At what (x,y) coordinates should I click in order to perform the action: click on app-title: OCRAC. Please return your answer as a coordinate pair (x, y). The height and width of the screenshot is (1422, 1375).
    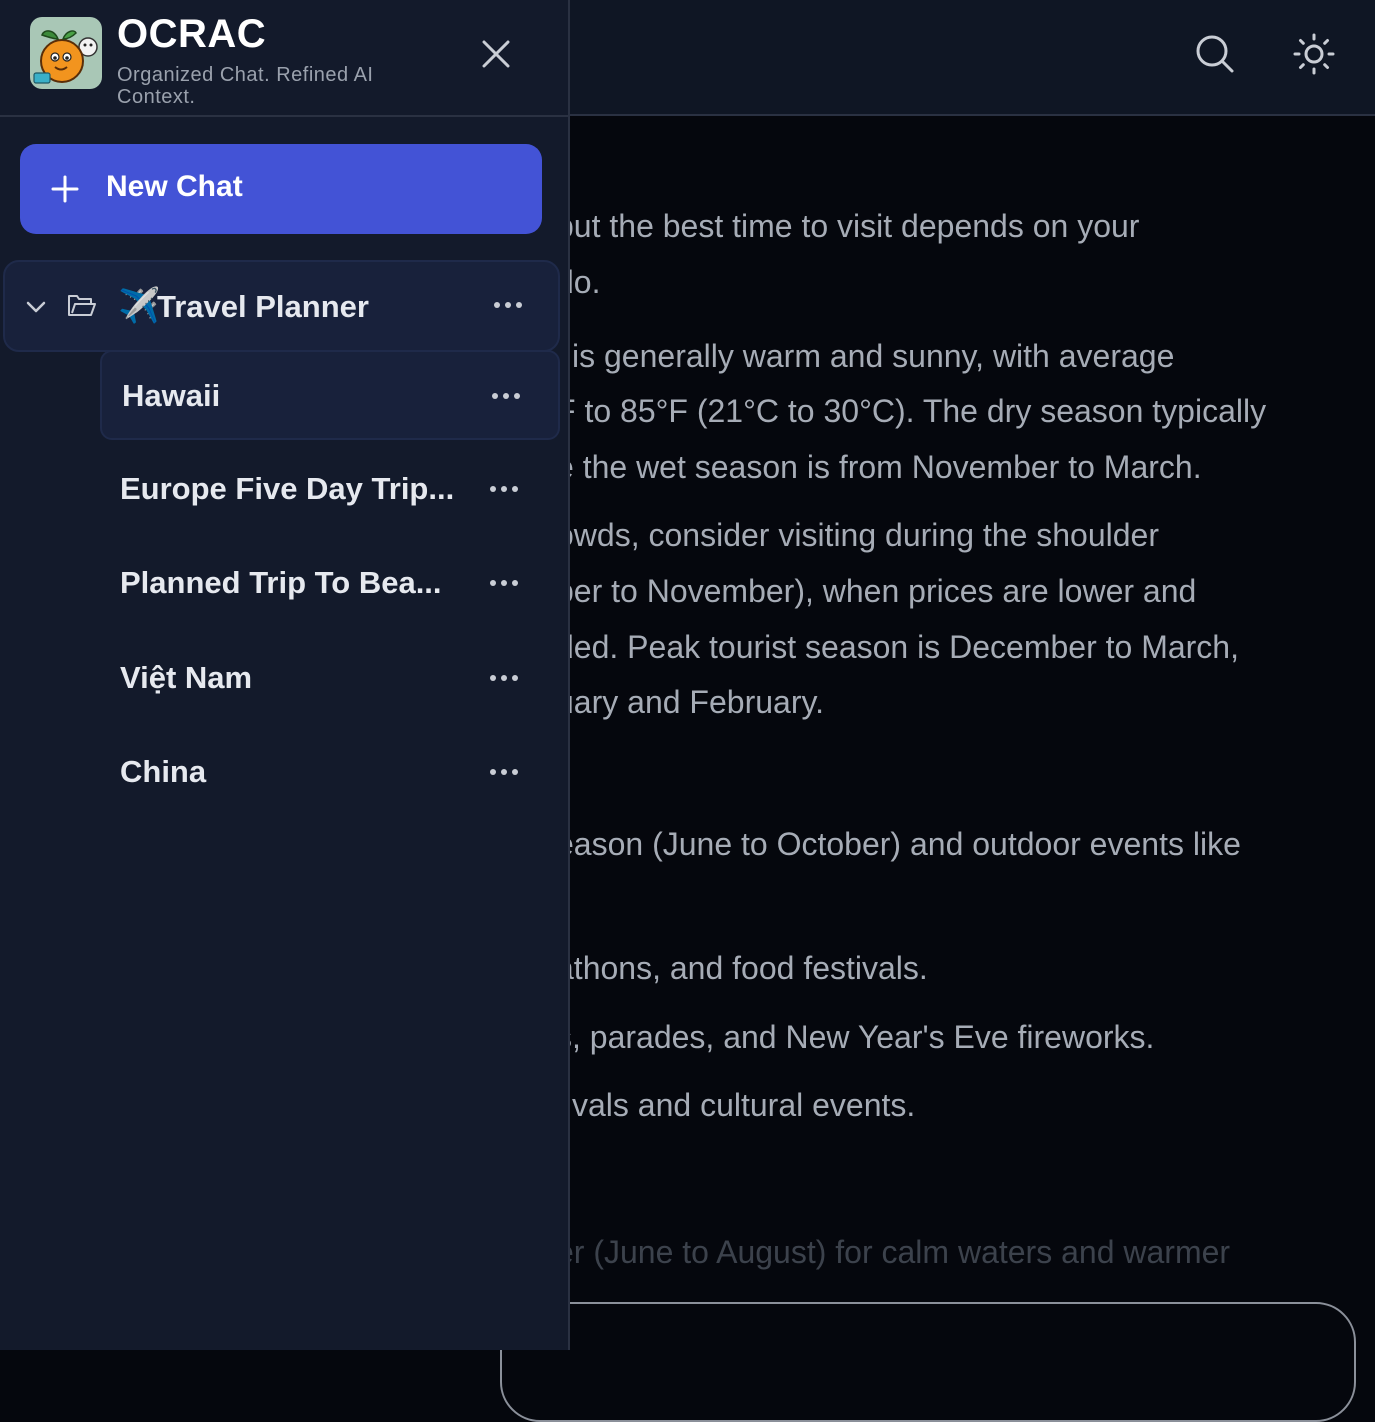
    Looking at the image, I should click on (192, 34).